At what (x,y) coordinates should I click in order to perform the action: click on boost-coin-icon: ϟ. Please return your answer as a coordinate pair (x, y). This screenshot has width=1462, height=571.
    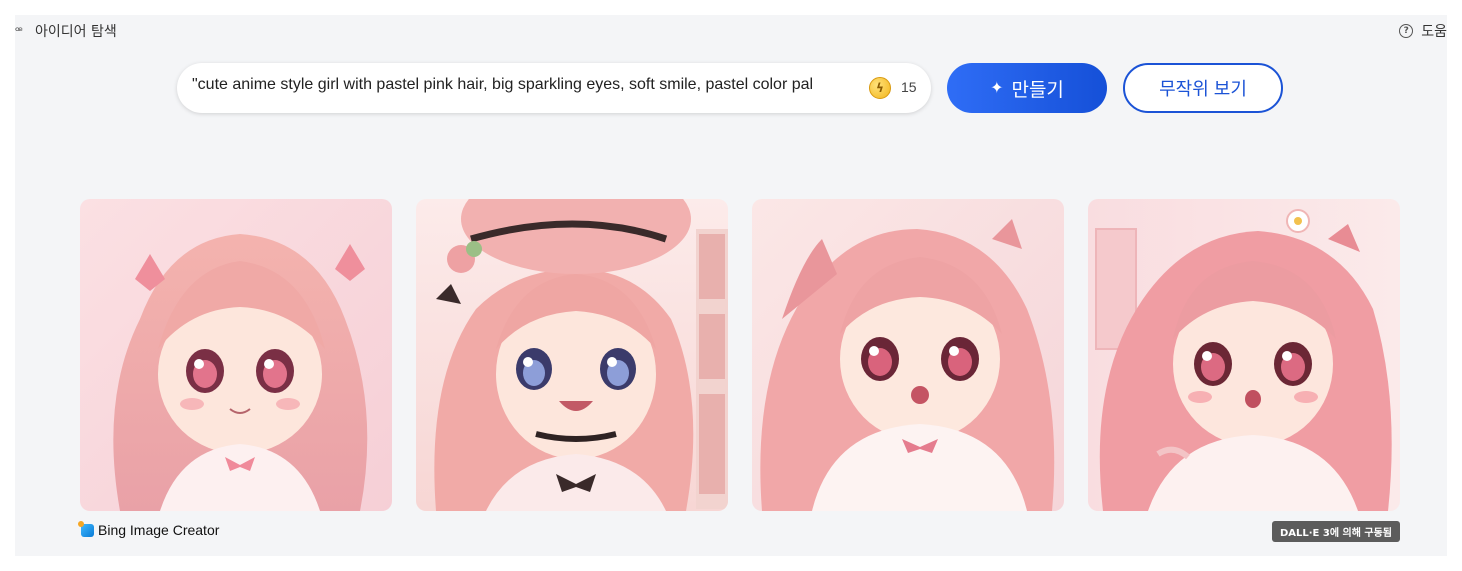
    Looking at the image, I should click on (880, 88).